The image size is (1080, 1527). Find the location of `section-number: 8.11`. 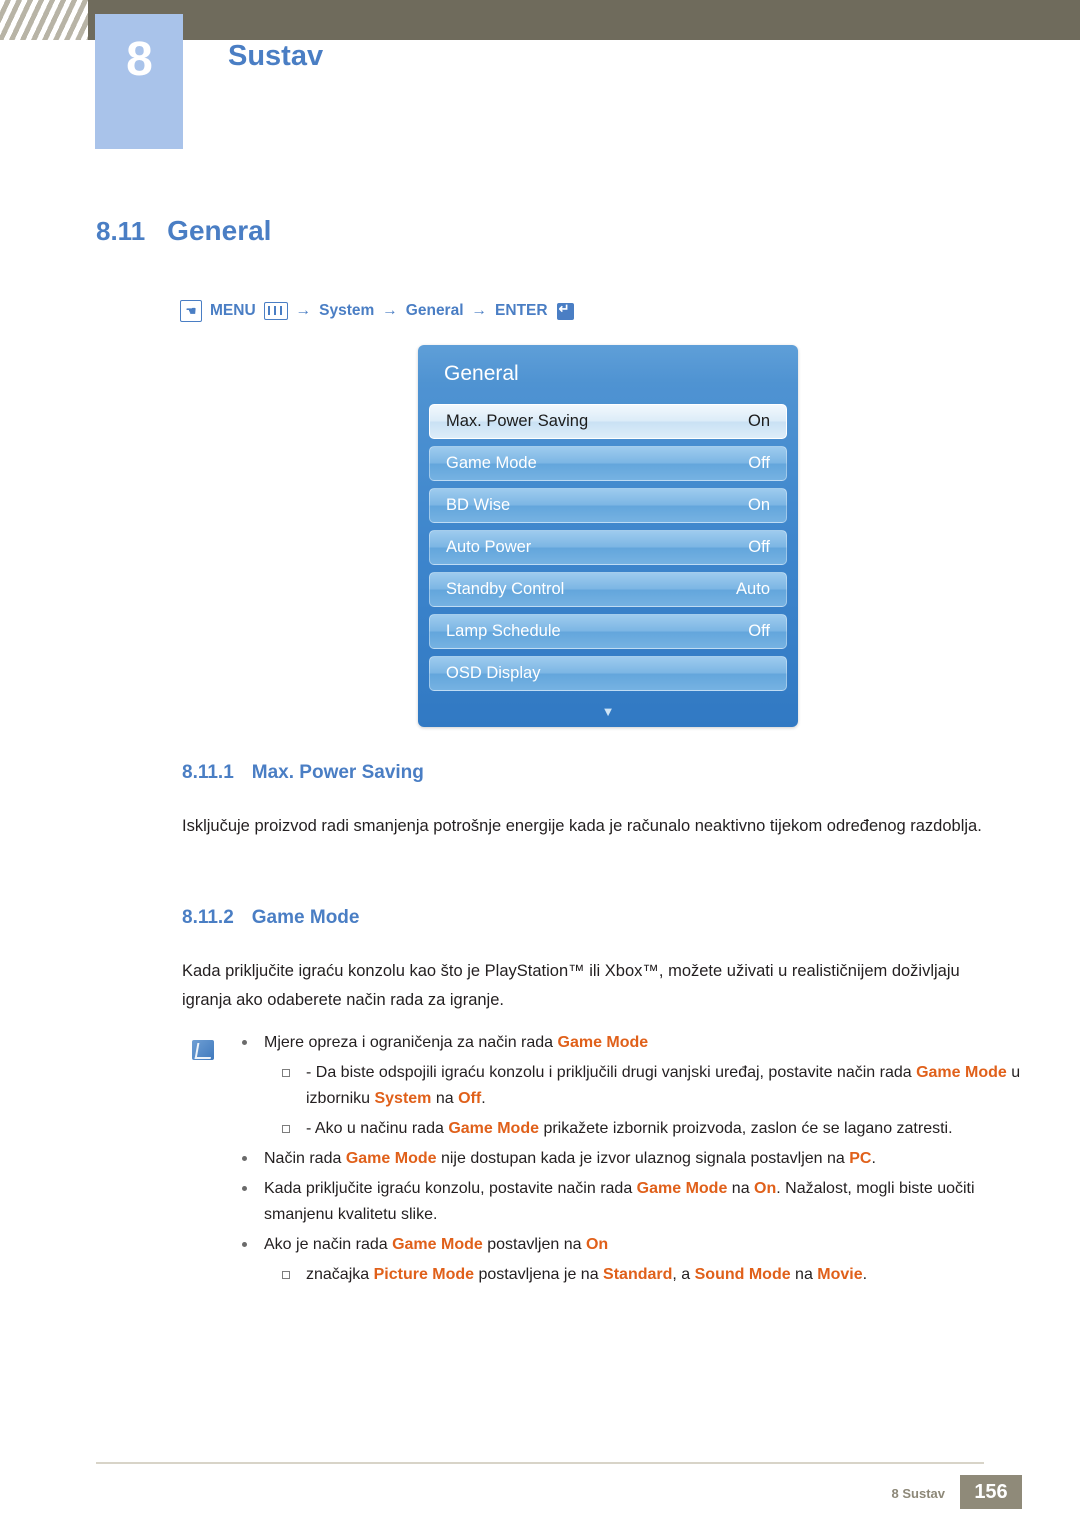

section-number: 8.11 is located at coordinates (121, 231).